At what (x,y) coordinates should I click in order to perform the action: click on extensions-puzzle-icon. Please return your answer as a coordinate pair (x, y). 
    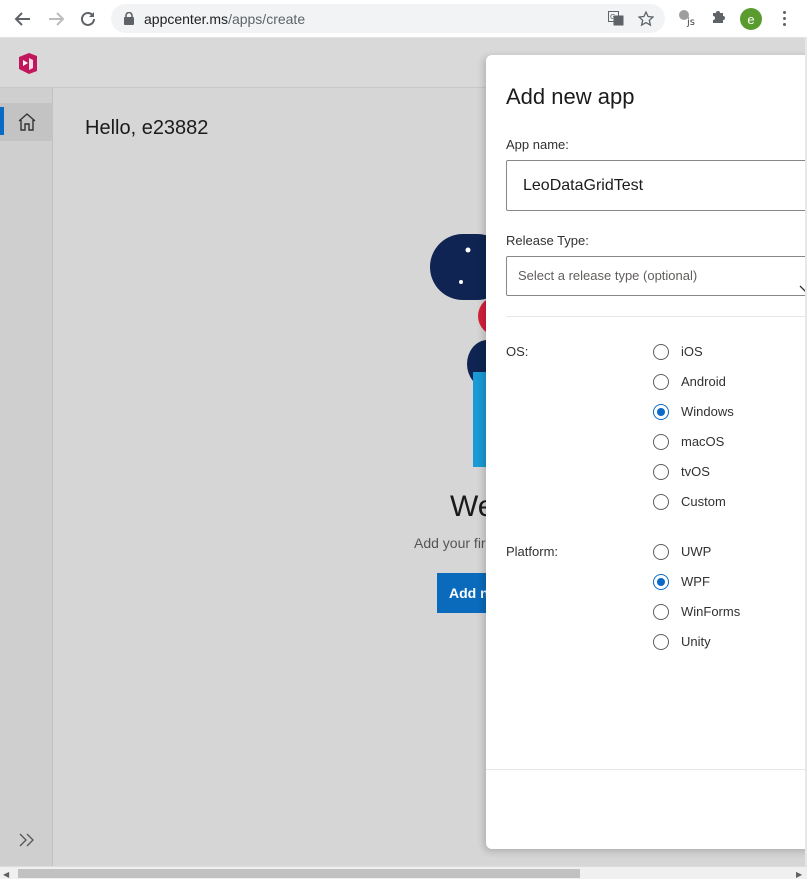
    Looking at the image, I should click on (718, 20).